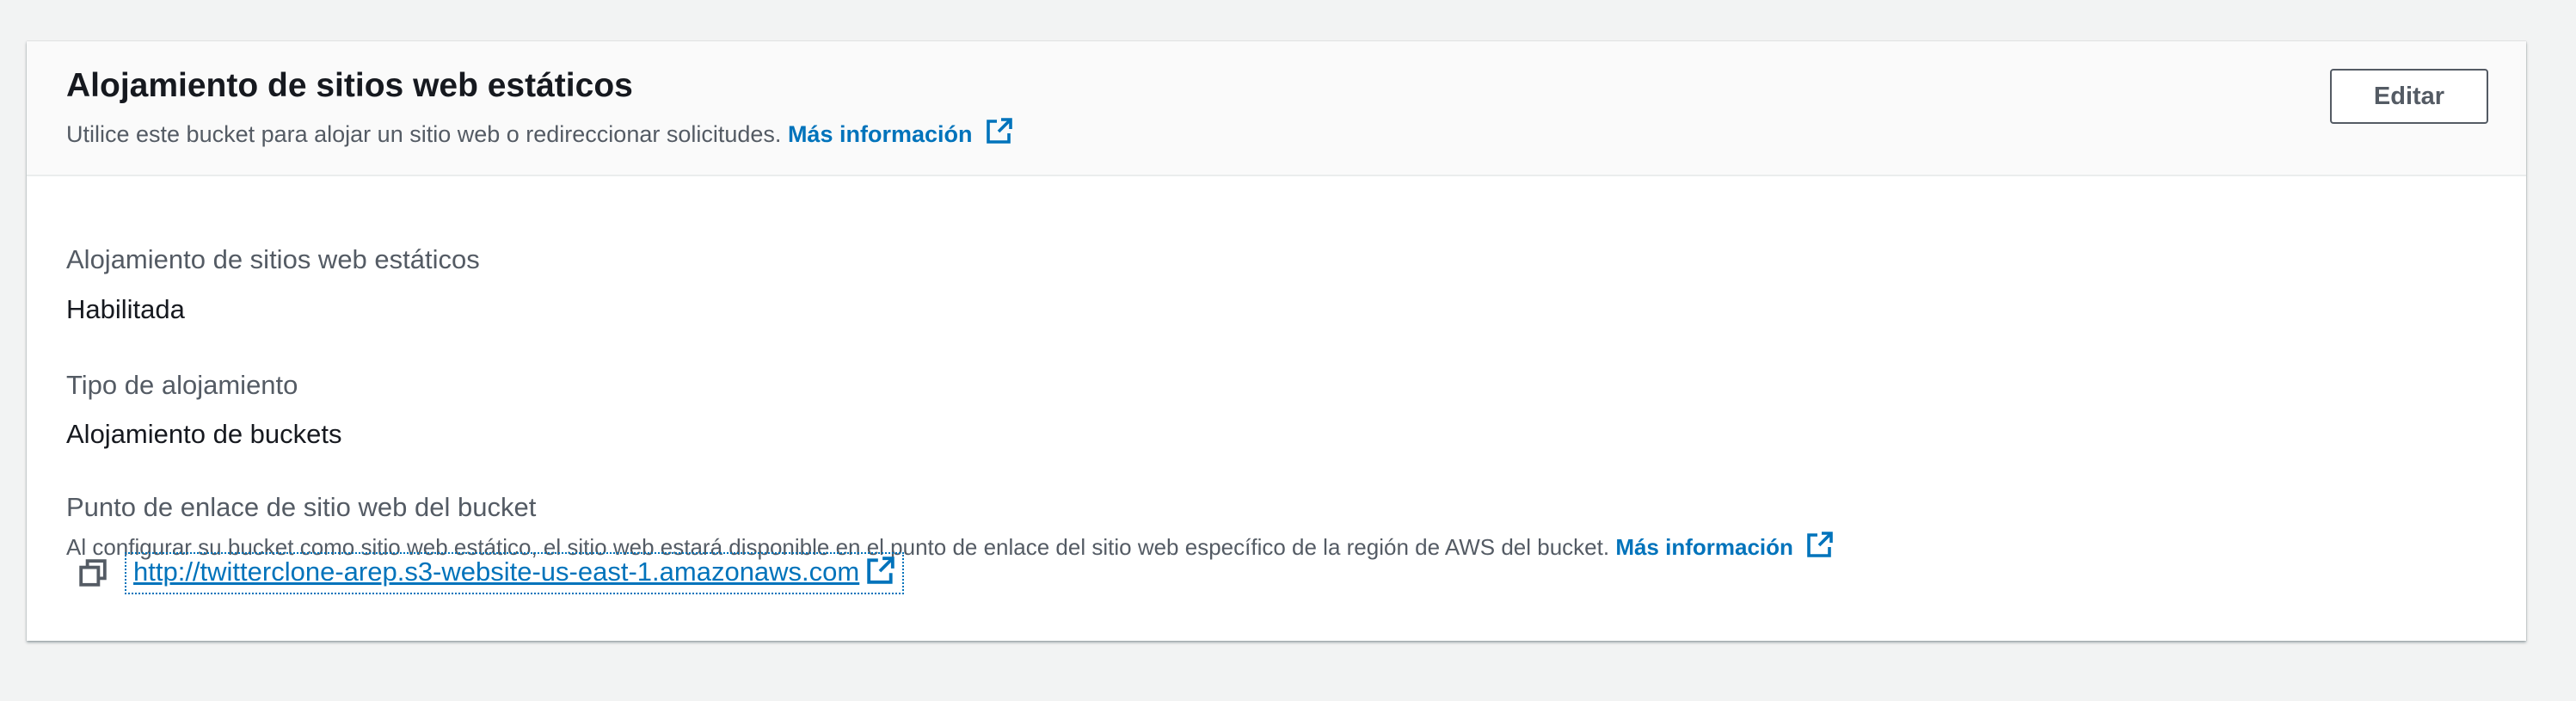 This screenshot has width=2576, height=701. Describe the element at coordinates (1704, 547) in the screenshot. I see `endpoint-learn-more-label: Más información` at that location.